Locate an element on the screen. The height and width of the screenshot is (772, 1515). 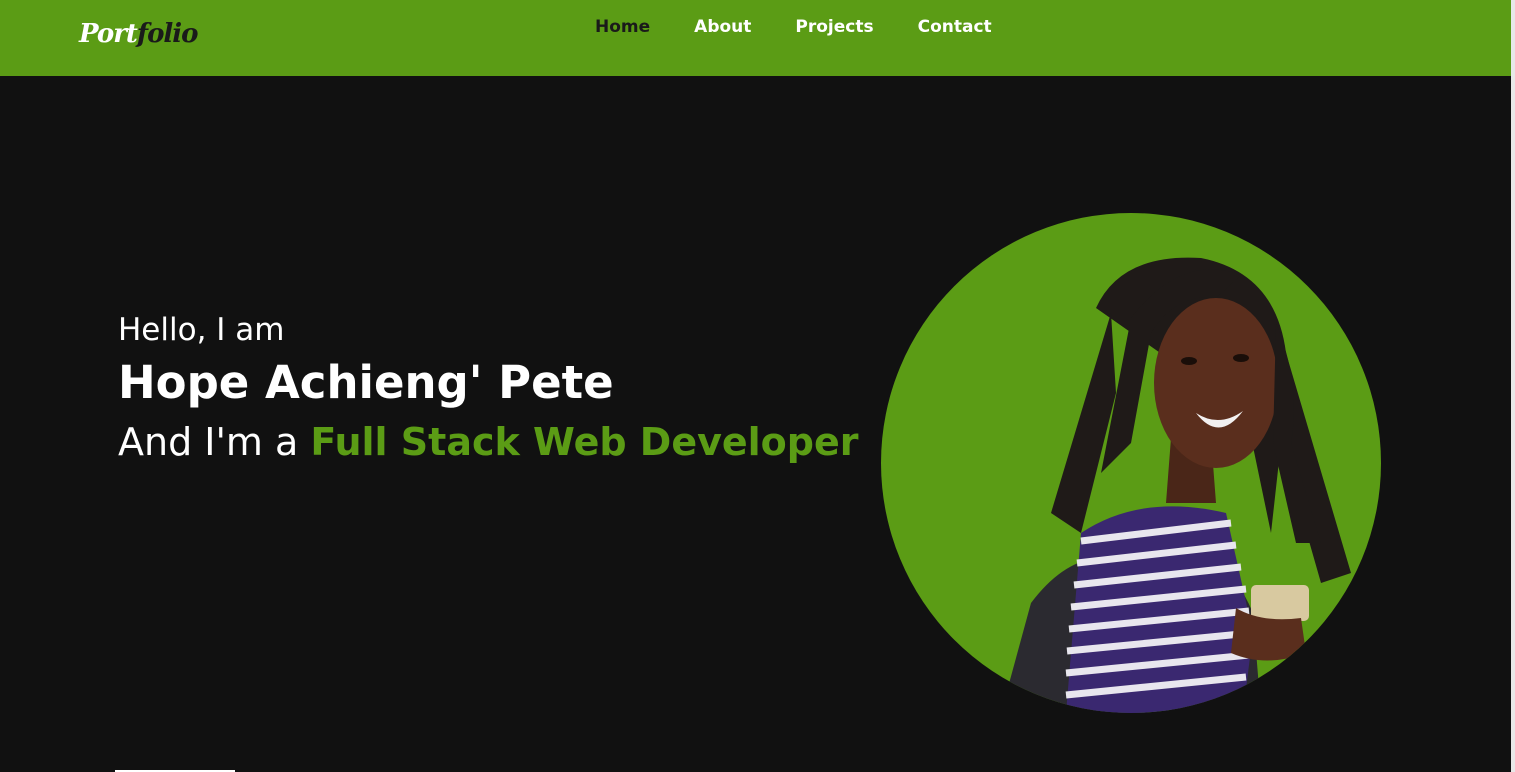
profile-photo-illustration is located at coordinates (1176, 485).